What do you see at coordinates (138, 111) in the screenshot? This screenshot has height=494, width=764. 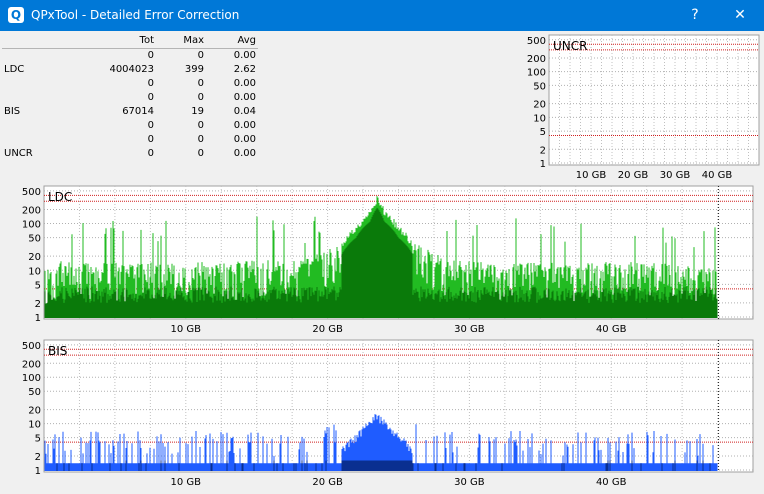 I see `stats-tot: 67014` at bounding box center [138, 111].